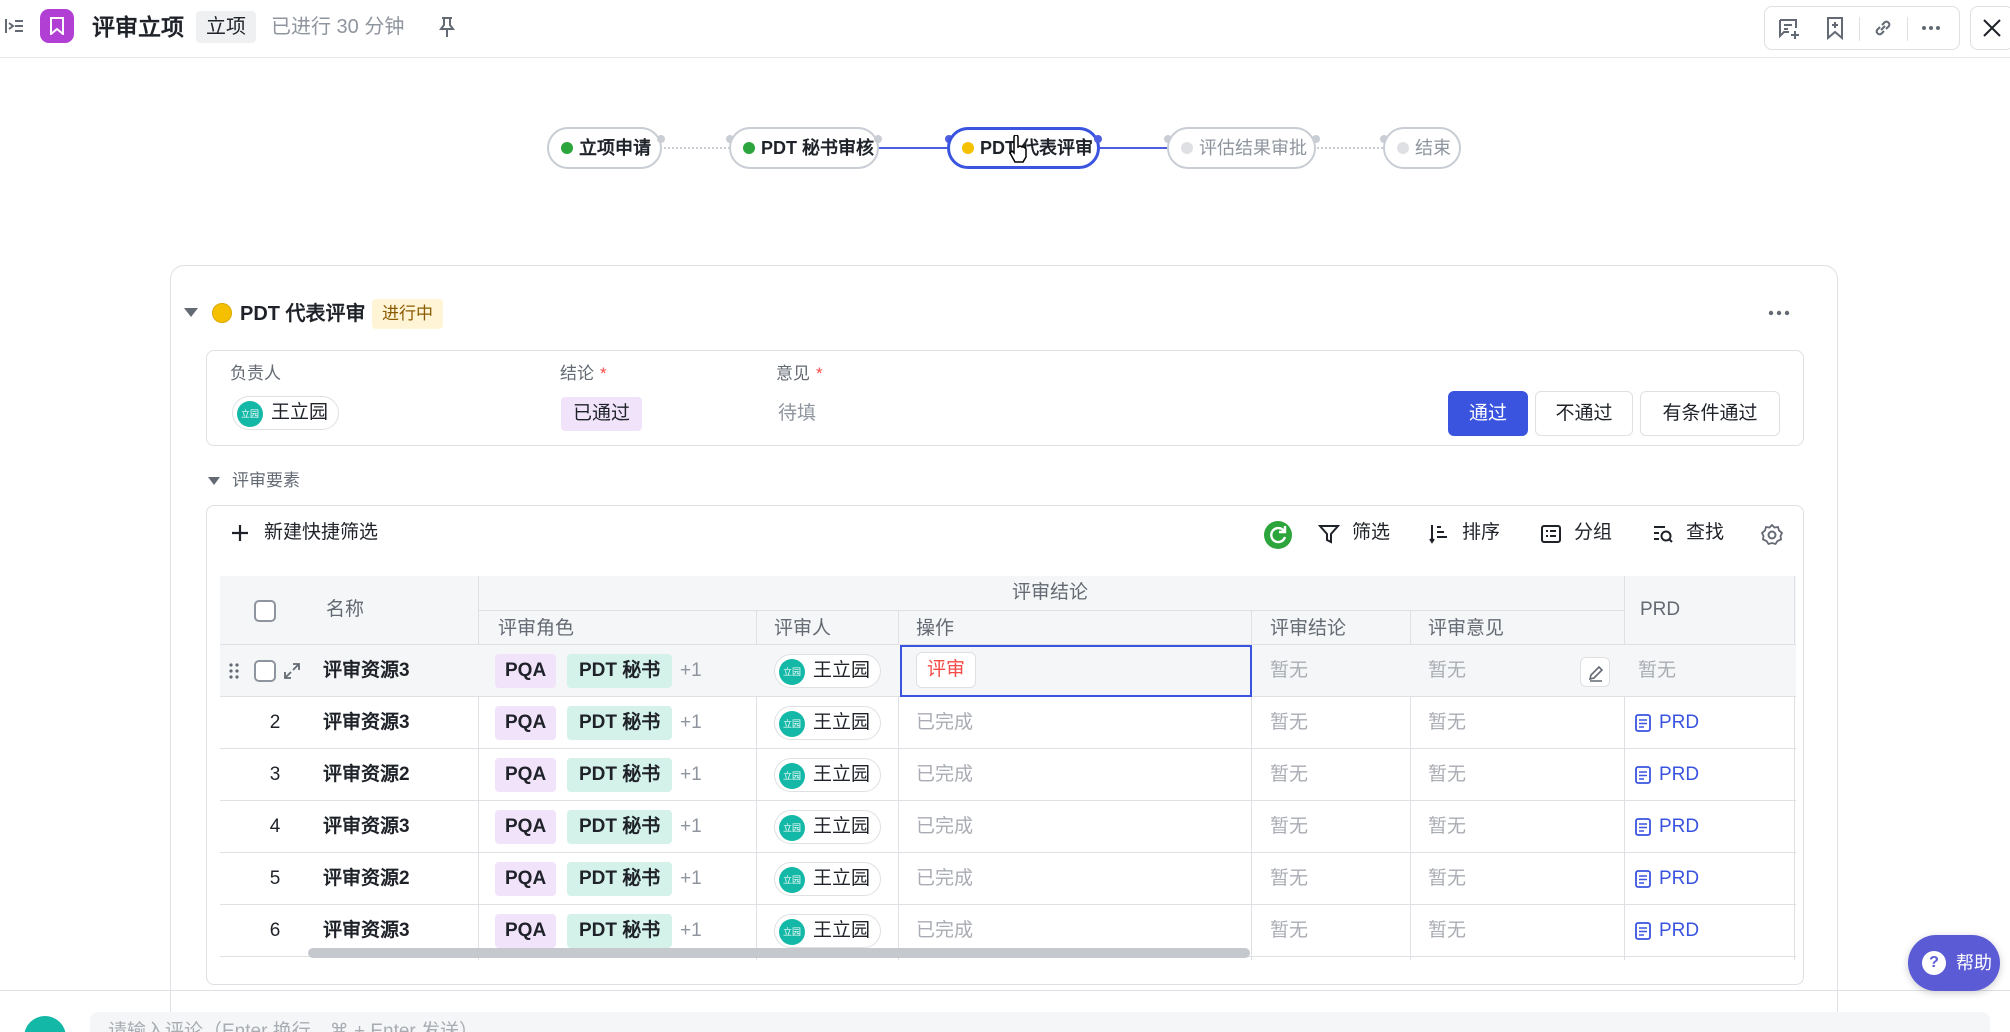 The image size is (2010, 1032). I want to click on pass-button: 通过, so click(1488, 413).